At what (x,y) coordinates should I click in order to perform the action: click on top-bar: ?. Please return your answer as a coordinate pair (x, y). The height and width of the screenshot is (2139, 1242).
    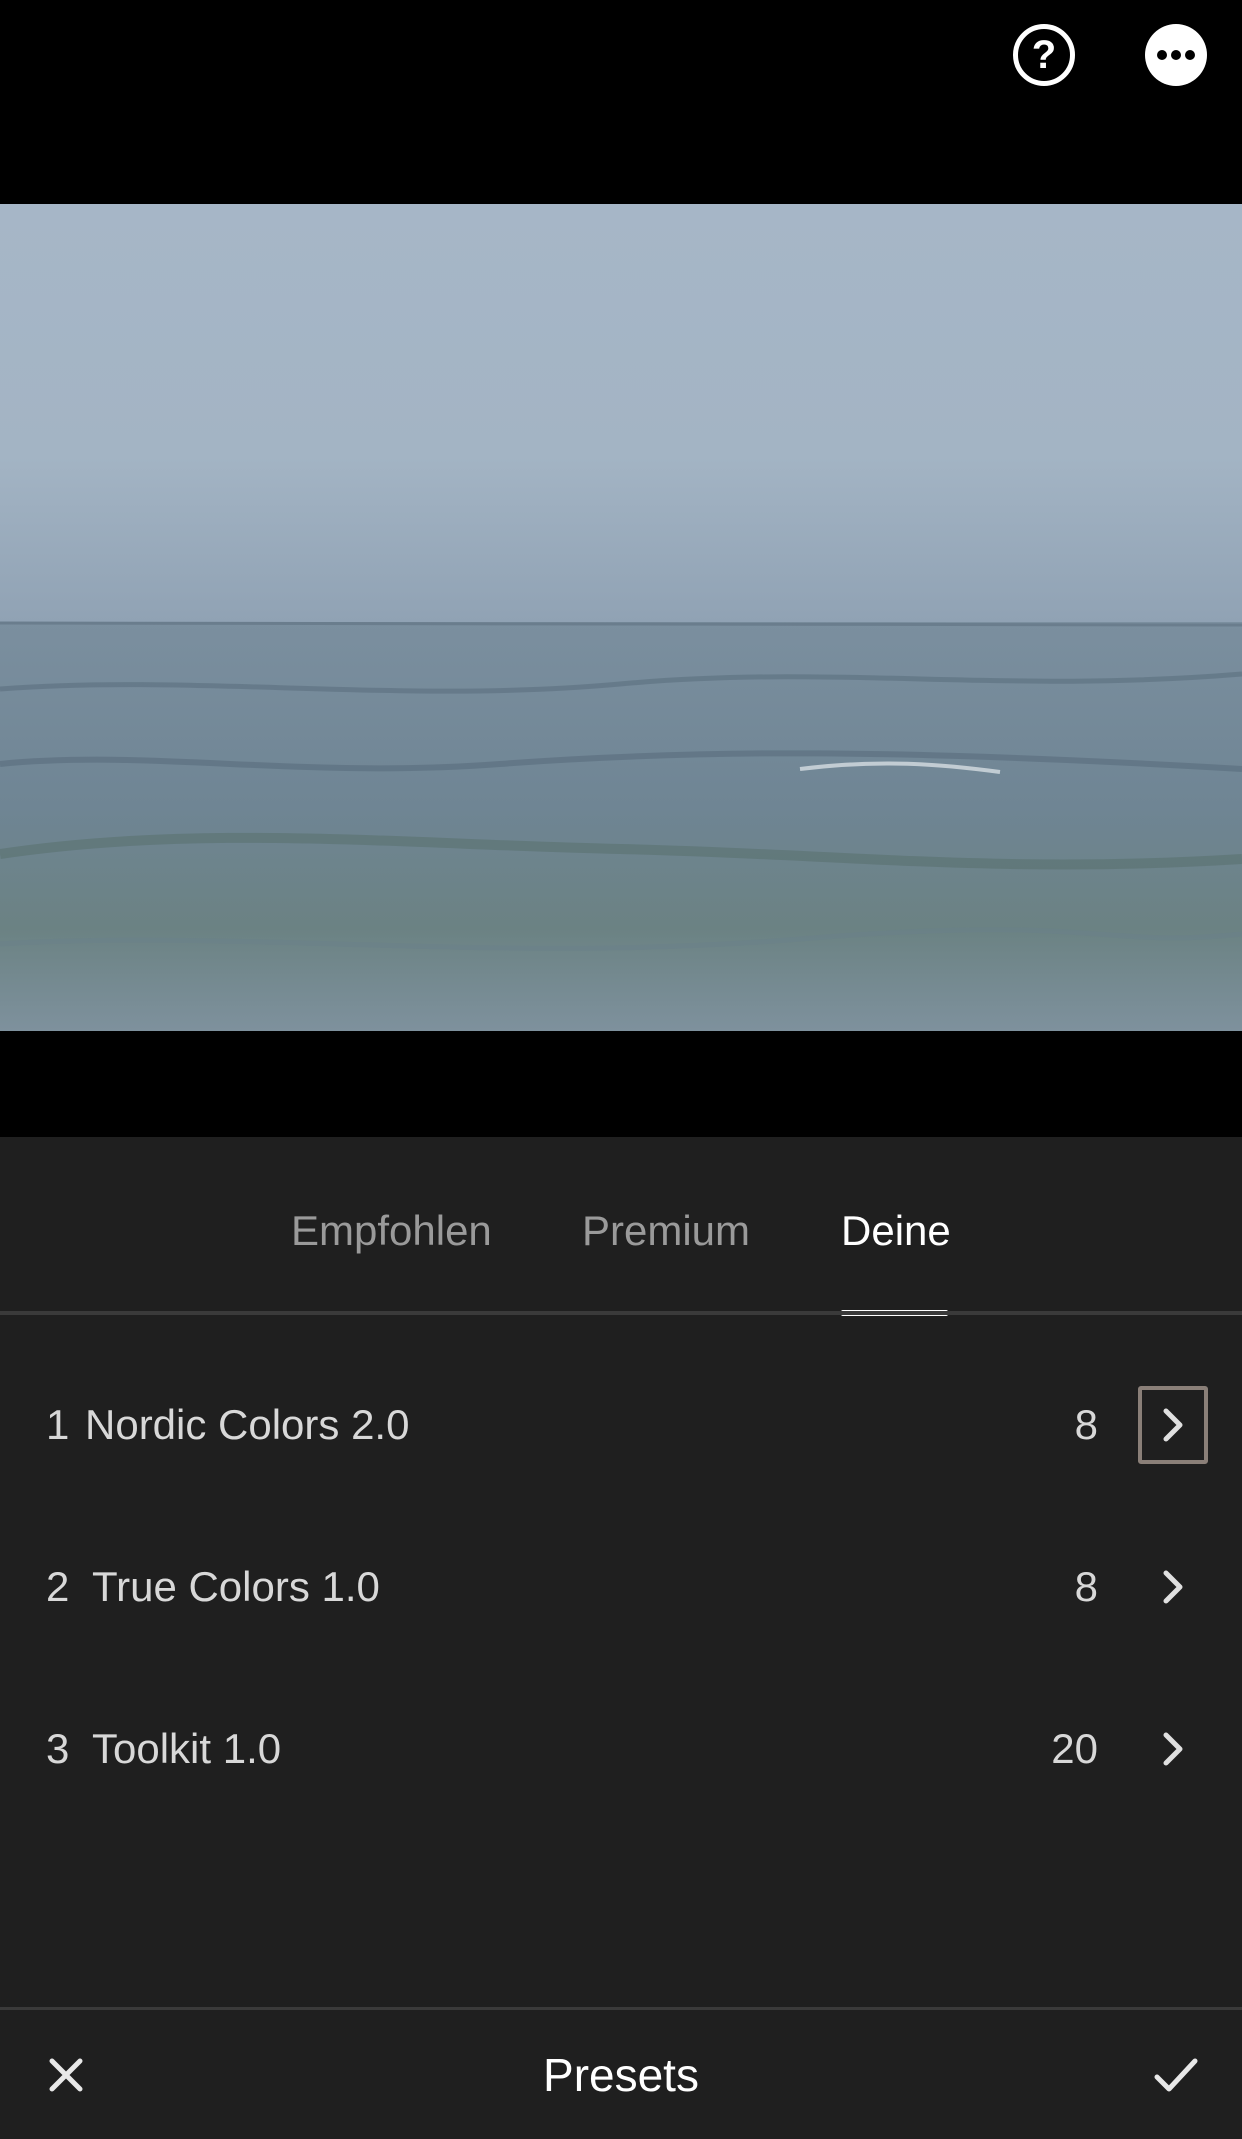
    Looking at the image, I should click on (621, 102).